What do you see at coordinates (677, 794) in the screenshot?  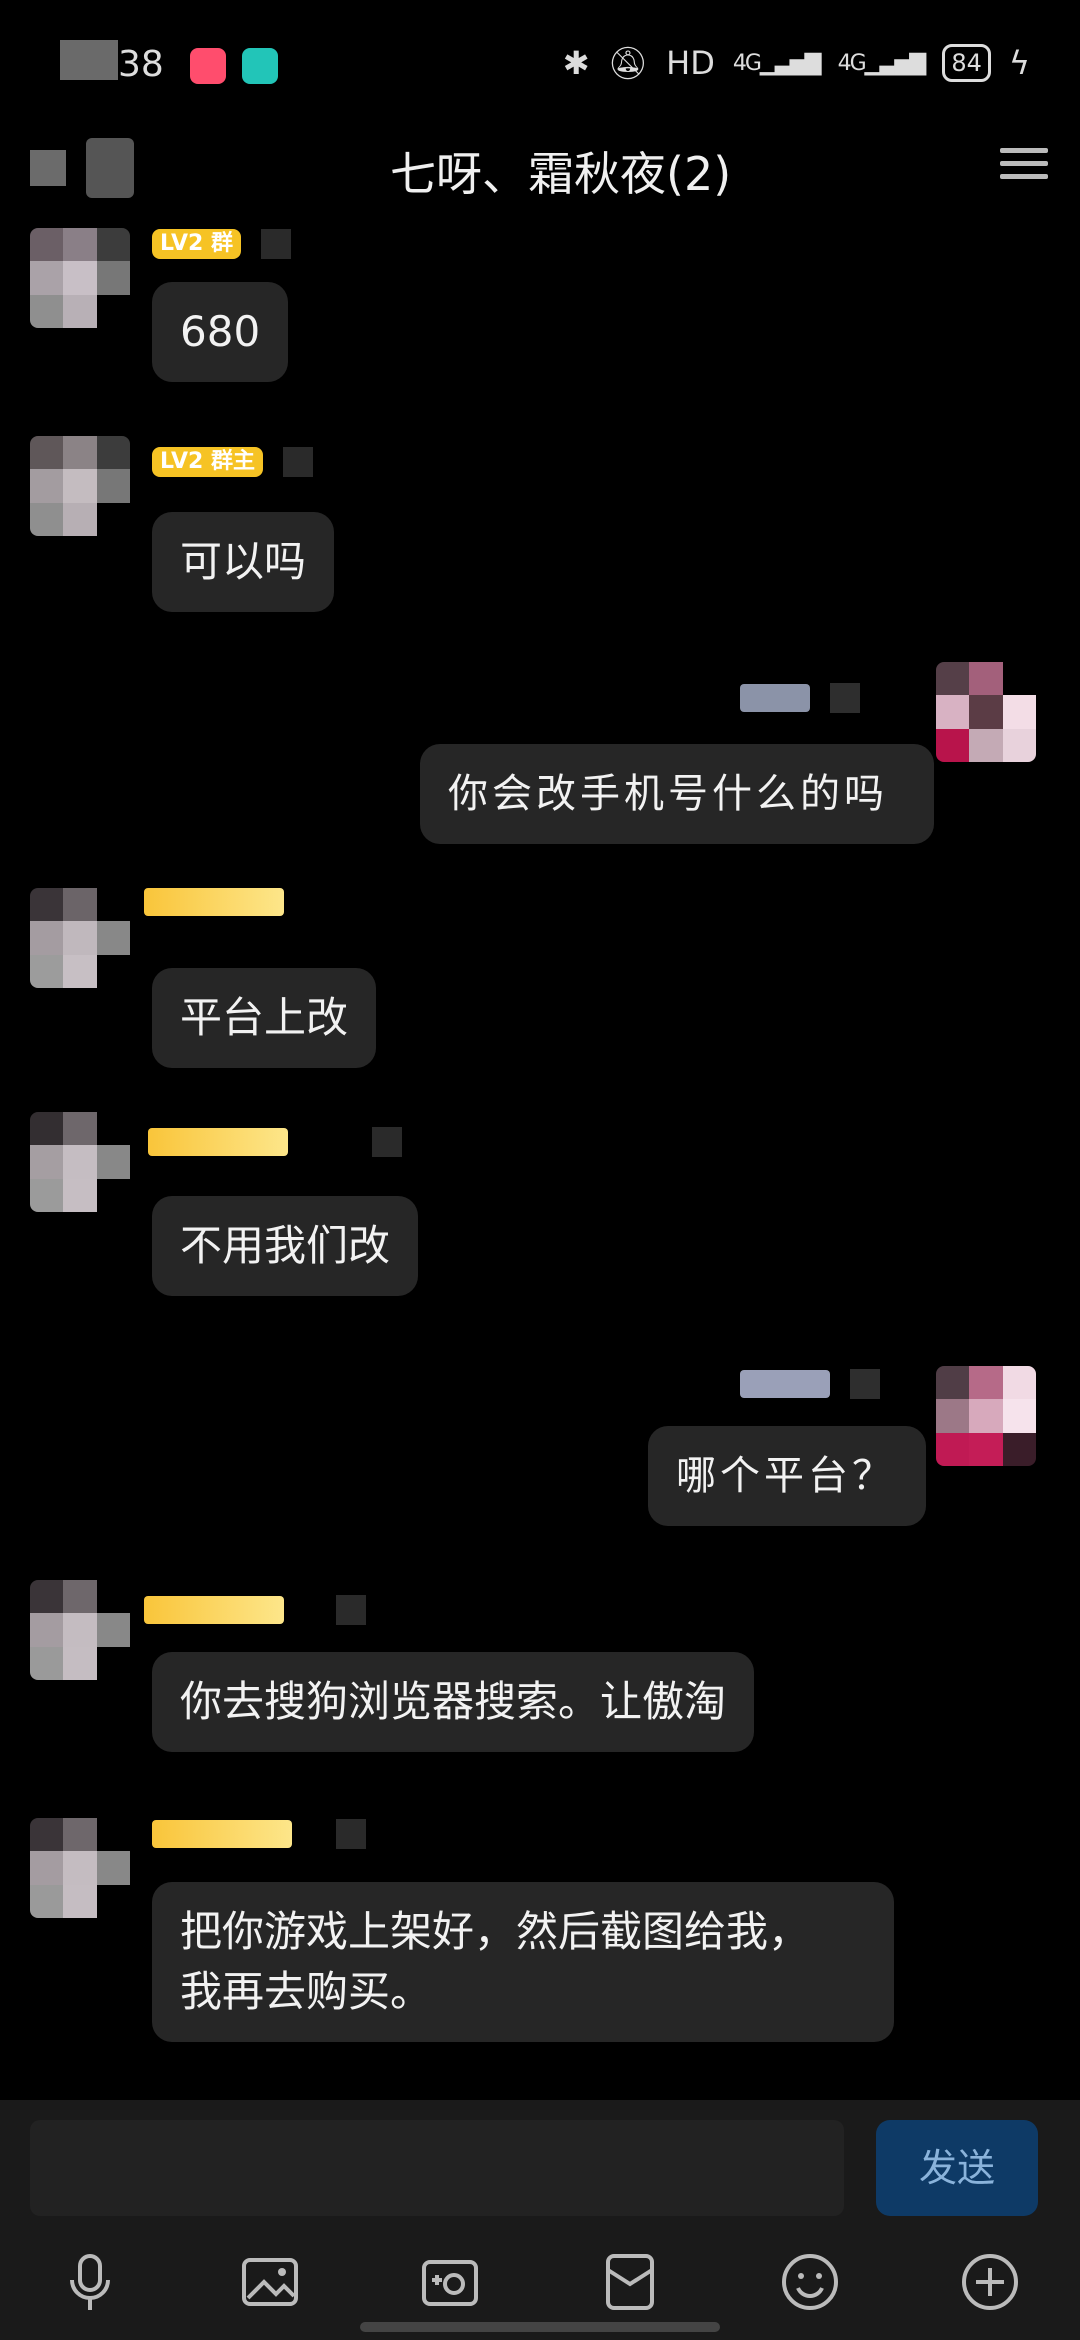 I see `message-bubble: 你会改手机号什么的吗` at bounding box center [677, 794].